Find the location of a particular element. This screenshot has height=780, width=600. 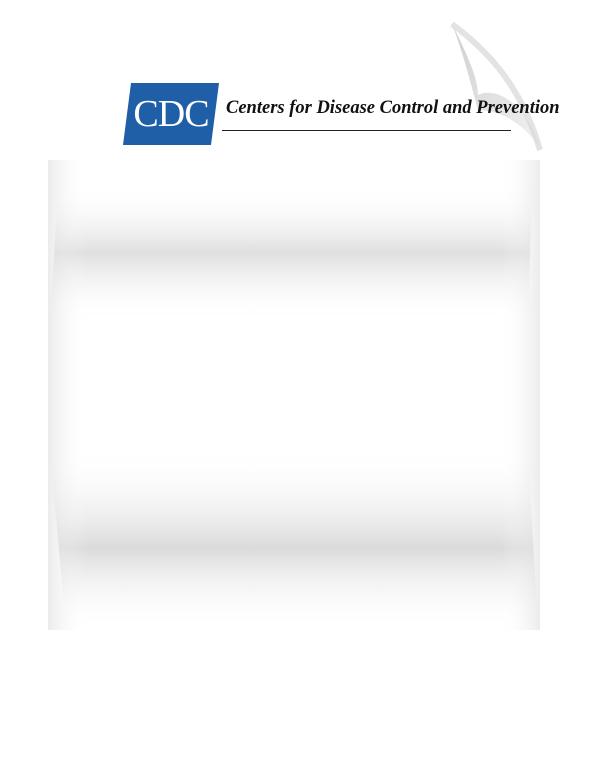

page-curl is located at coordinates (496, 87).